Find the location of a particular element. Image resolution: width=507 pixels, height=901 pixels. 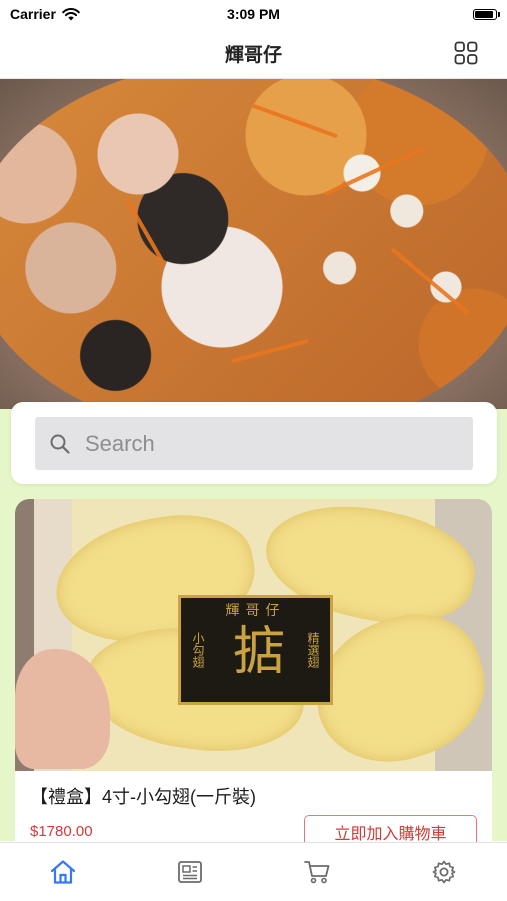

gear-icon is located at coordinates (443, 872).